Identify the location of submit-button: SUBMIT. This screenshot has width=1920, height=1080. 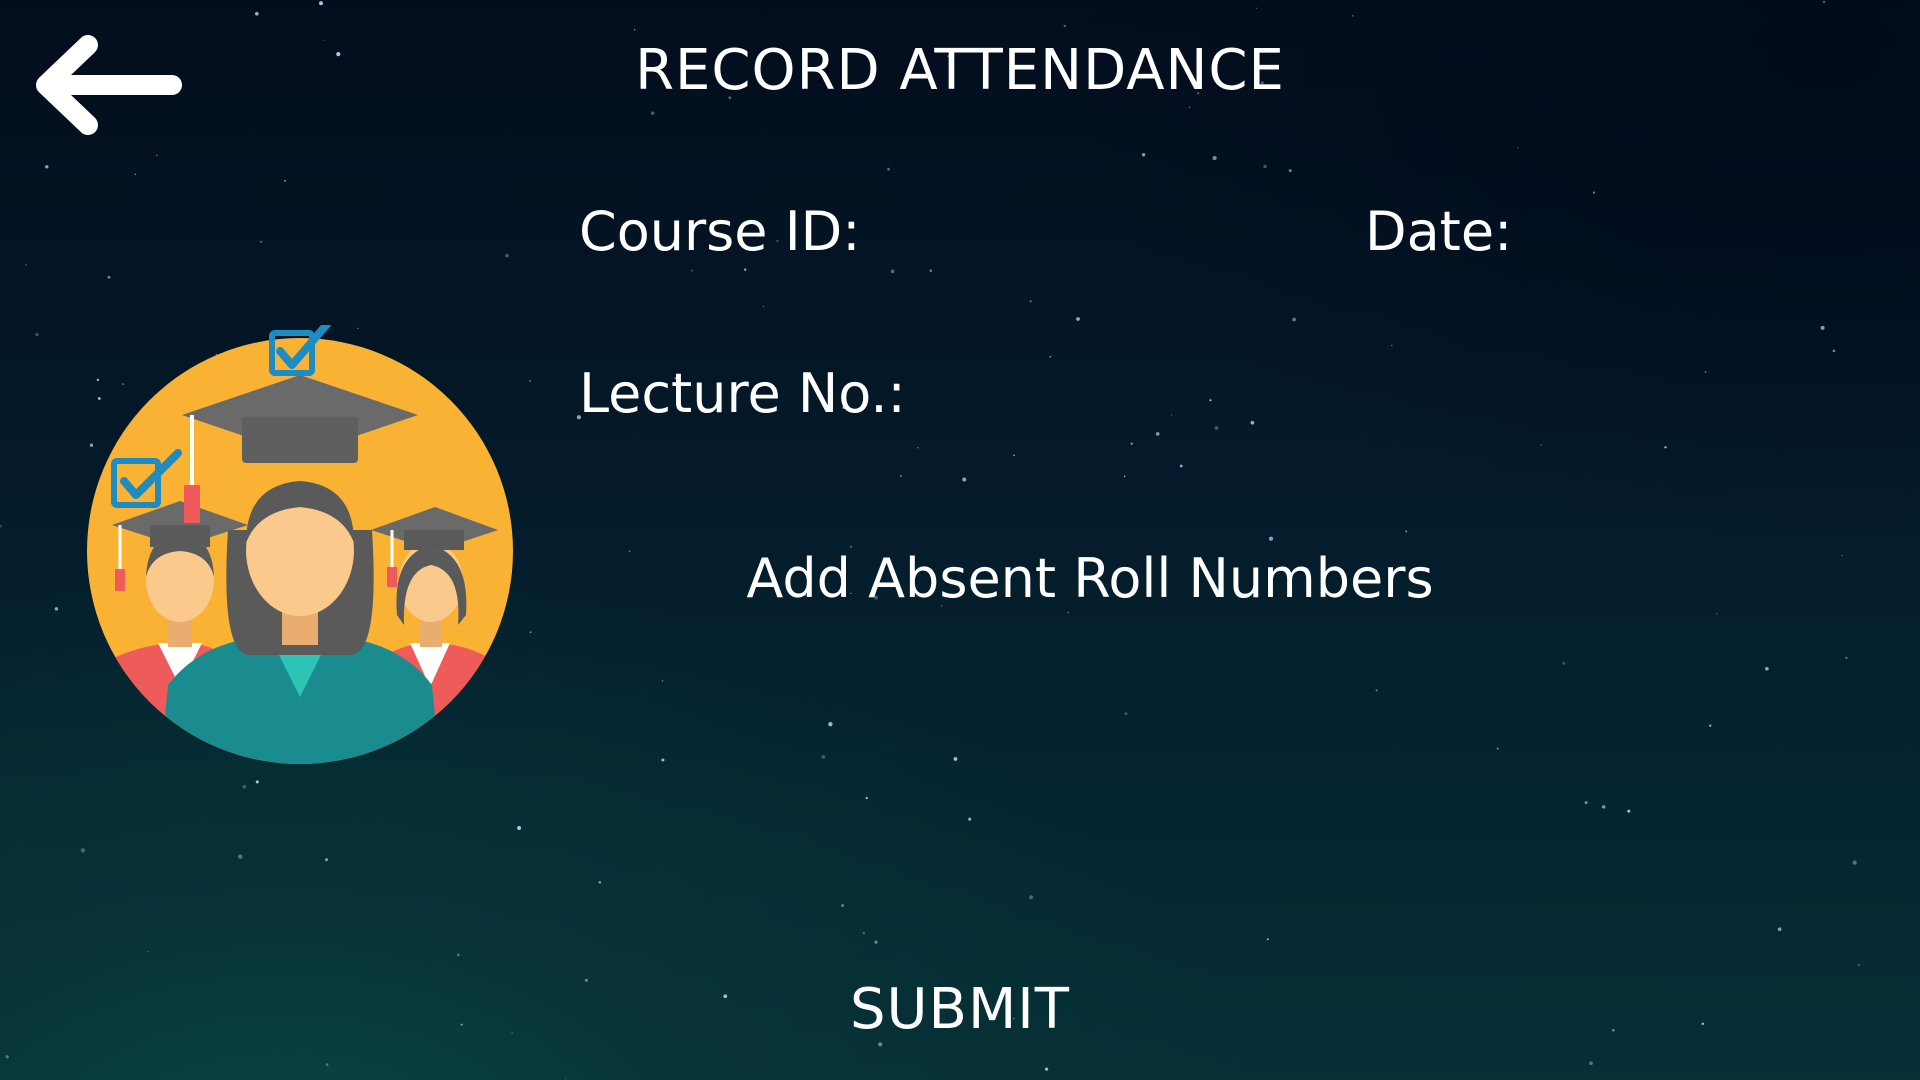
(960, 1009).